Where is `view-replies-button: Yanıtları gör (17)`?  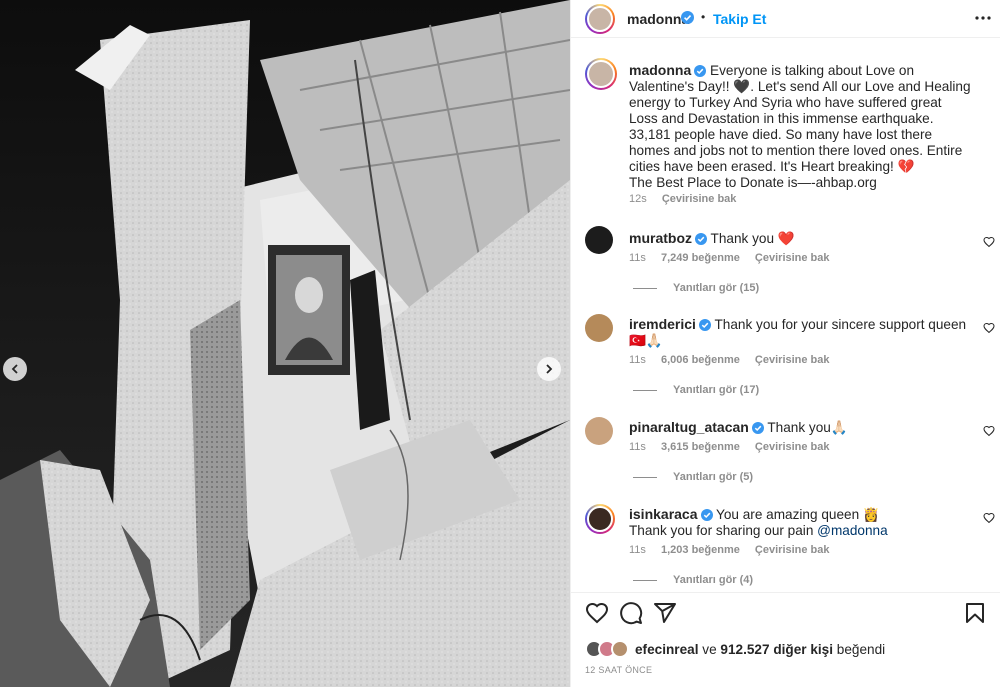
view-replies-button: Yanıtları gör (17) is located at coordinates (696, 390).